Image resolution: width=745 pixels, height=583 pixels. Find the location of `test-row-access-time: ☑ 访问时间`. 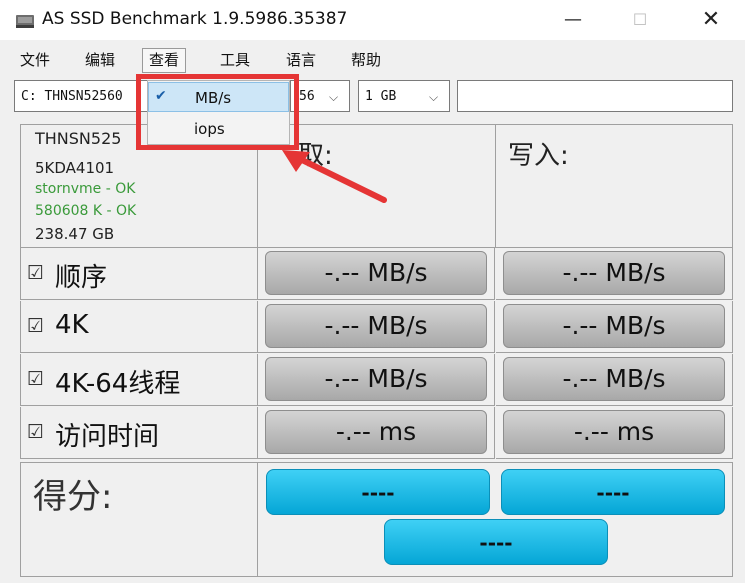

test-row-access-time: ☑ 访问时间 is located at coordinates (139, 433).